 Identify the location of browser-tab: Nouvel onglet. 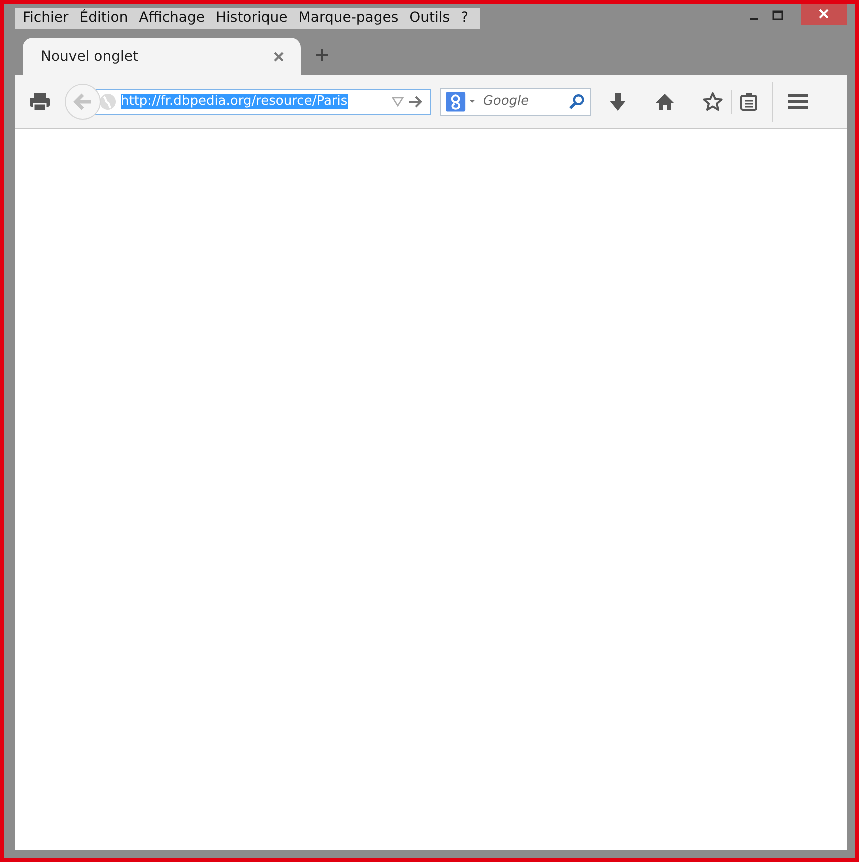
(162, 57).